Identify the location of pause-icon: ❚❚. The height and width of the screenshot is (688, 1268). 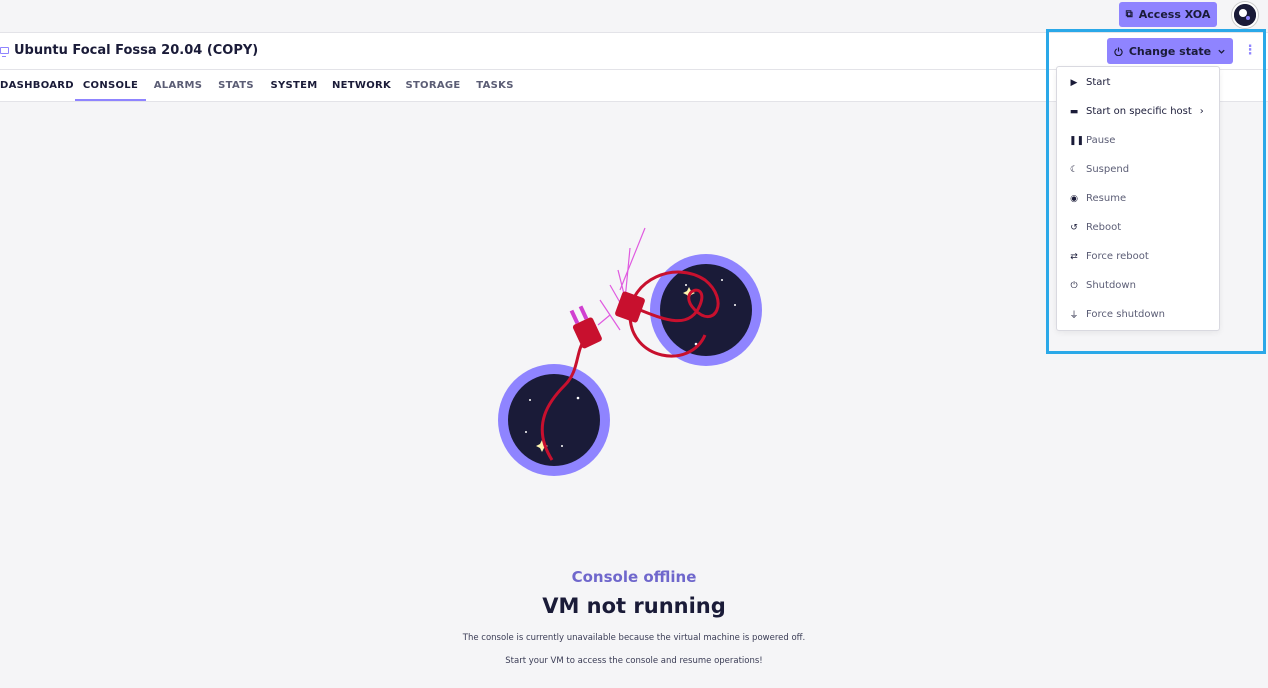
(1077, 140).